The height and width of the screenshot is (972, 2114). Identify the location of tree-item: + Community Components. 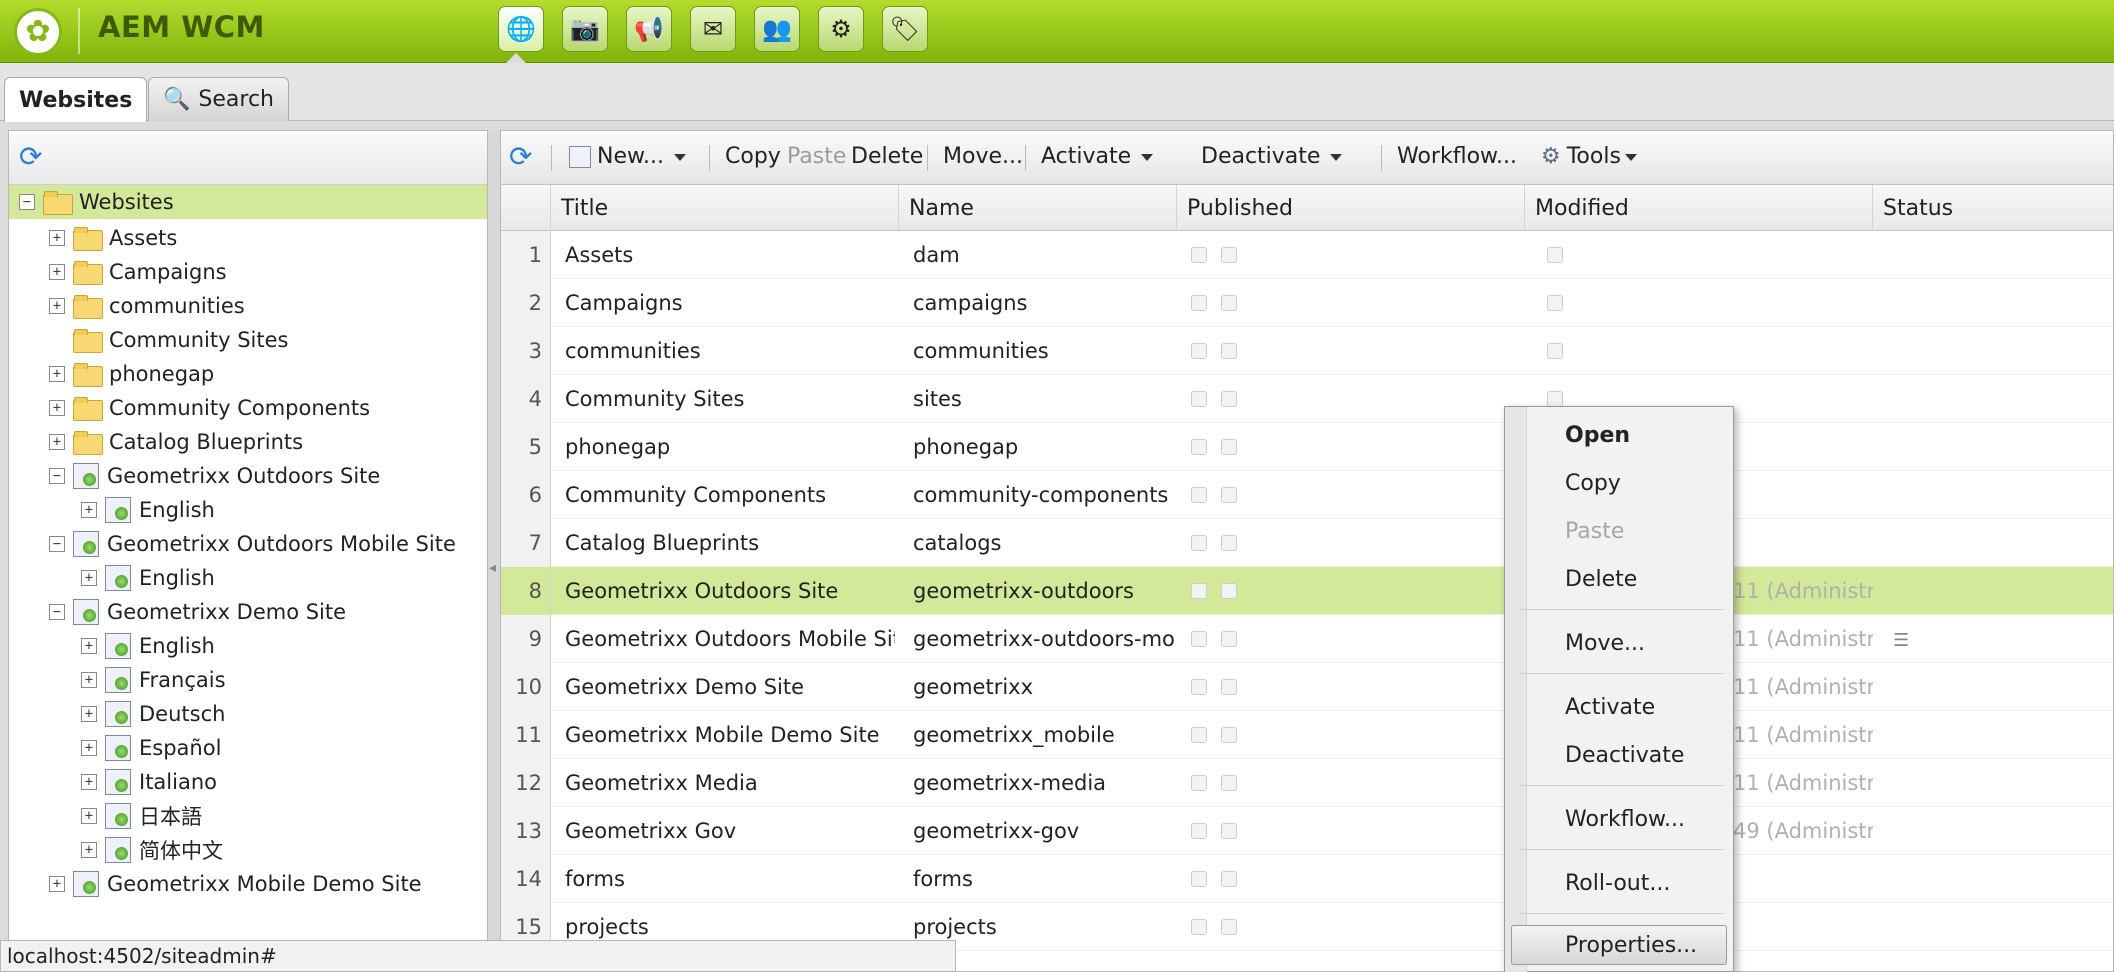
(209, 408).